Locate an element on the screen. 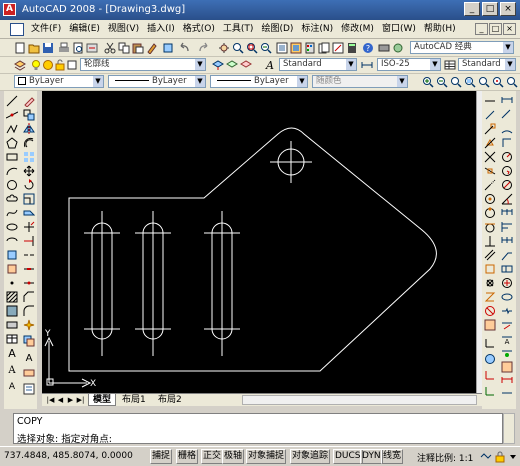  copy-object-icon is located at coordinates (29, 115).